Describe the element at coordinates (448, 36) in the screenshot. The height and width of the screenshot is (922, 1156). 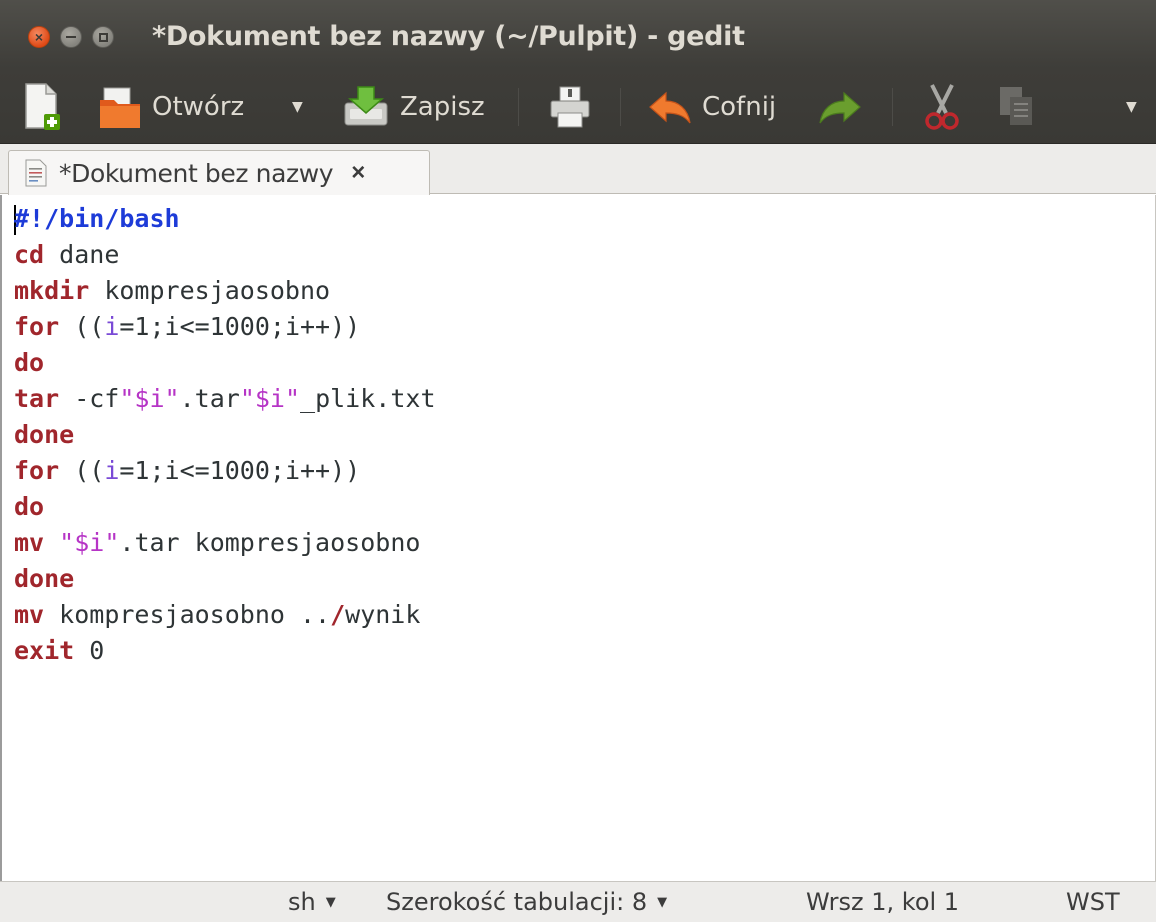
I see `window-title: *Dokument bez nazwy (~/Pulpit) - gedit` at that location.